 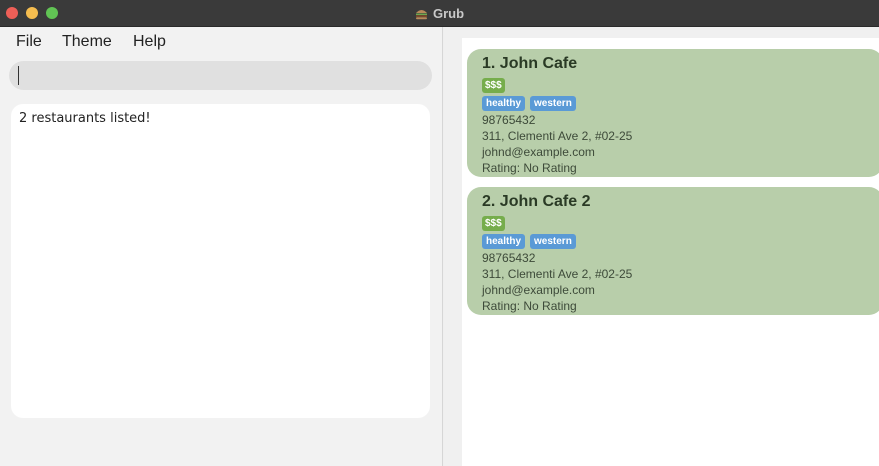 What do you see at coordinates (85, 118) in the screenshot?
I see `result-text: 2 restaurants listed!` at bounding box center [85, 118].